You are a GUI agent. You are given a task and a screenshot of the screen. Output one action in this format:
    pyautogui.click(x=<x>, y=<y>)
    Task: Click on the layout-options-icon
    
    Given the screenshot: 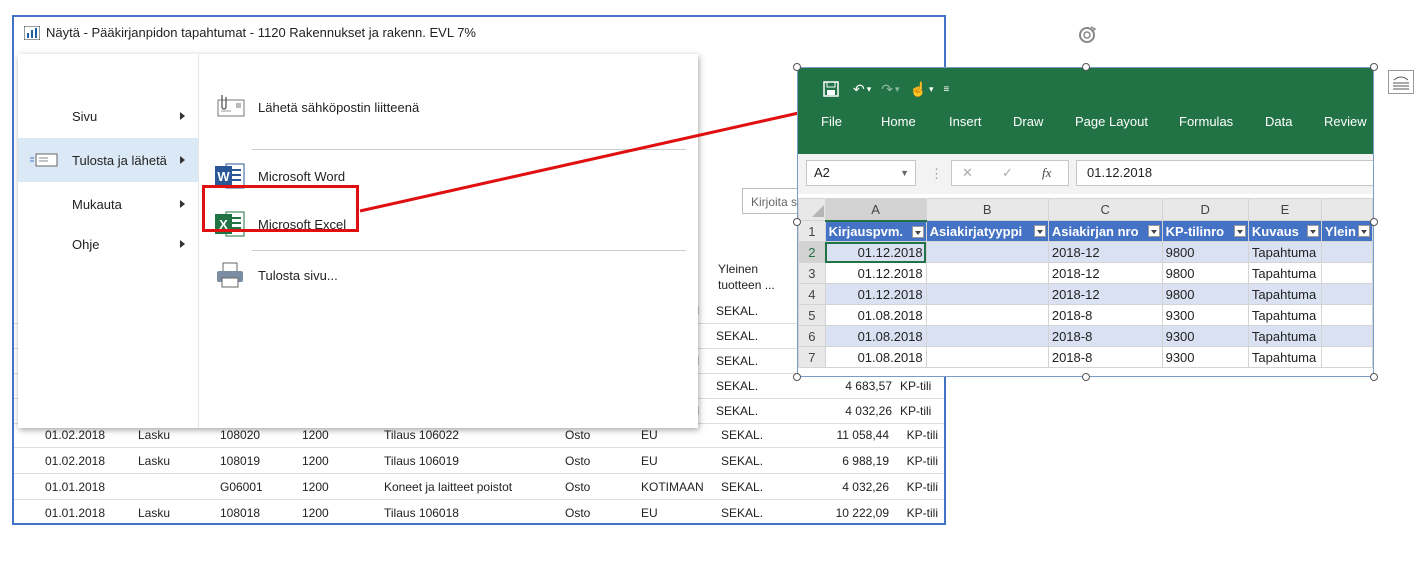 What is the action you would take?
    pyautogui.click(x=1401, y=82)
    